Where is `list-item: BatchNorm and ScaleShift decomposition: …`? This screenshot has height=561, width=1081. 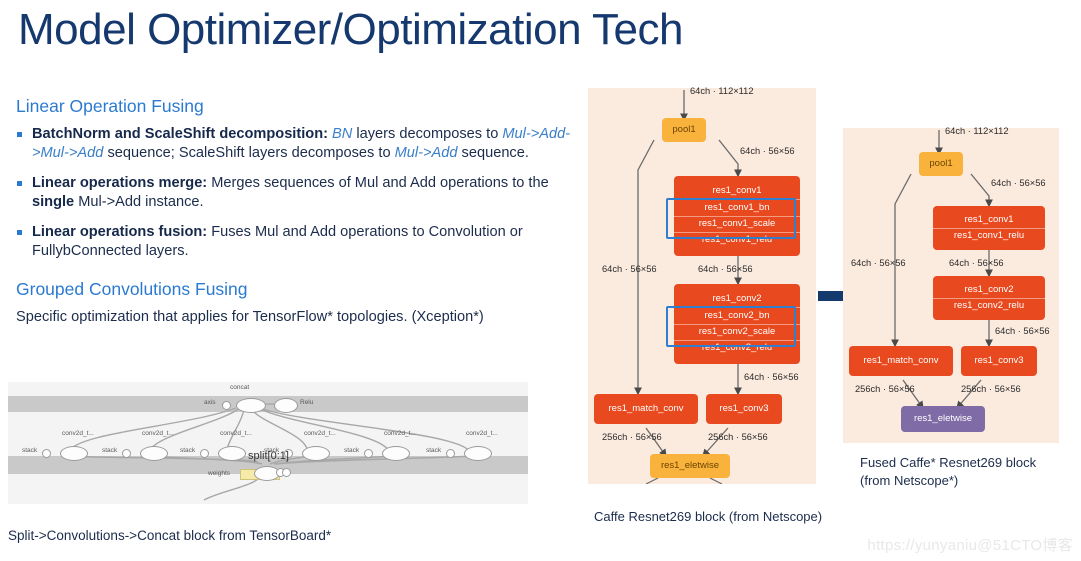
list-item: BatchNorm and ScaleShift decomposition: … is located at coordinates (299, 144).